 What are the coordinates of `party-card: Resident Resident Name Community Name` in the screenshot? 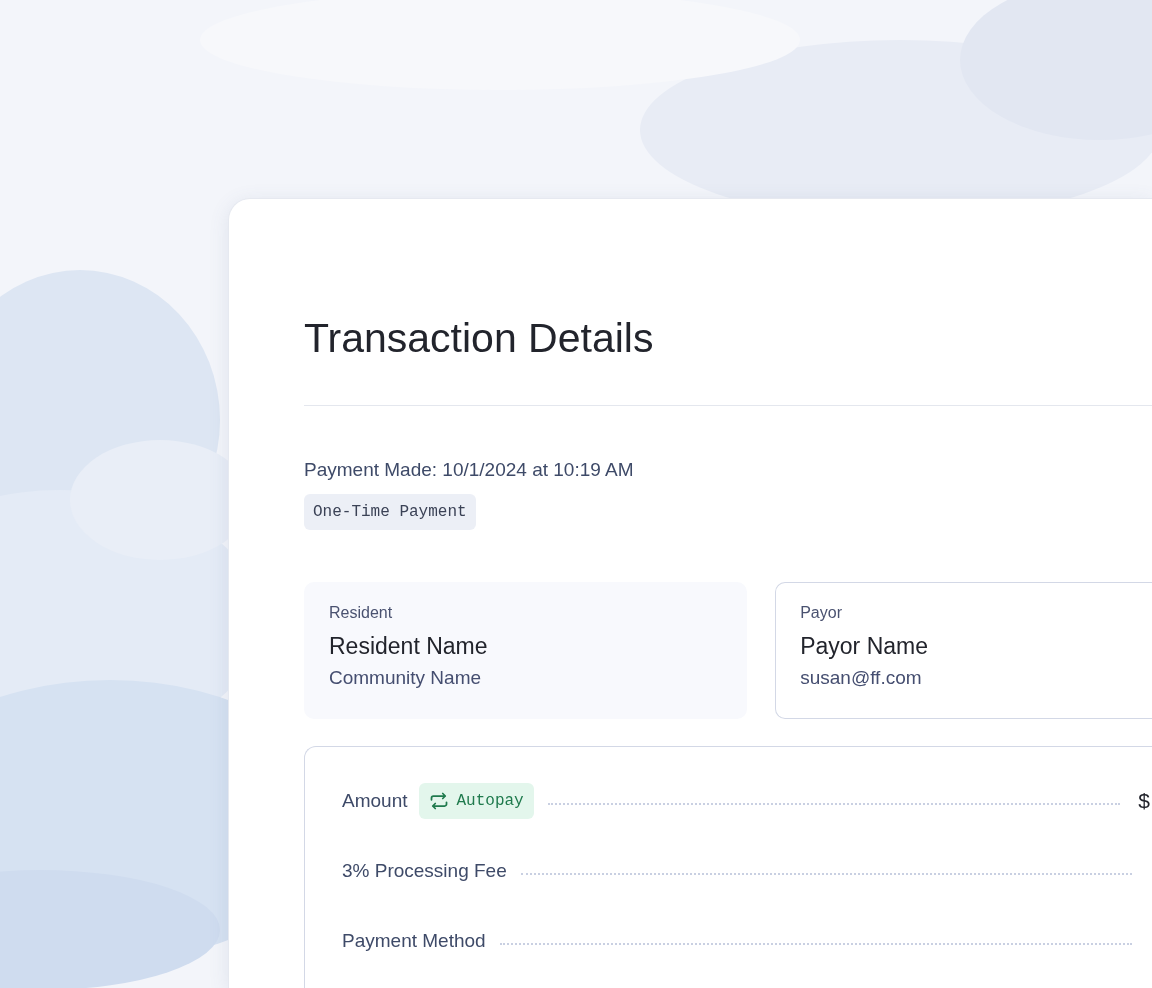 It's located at (526, 650).